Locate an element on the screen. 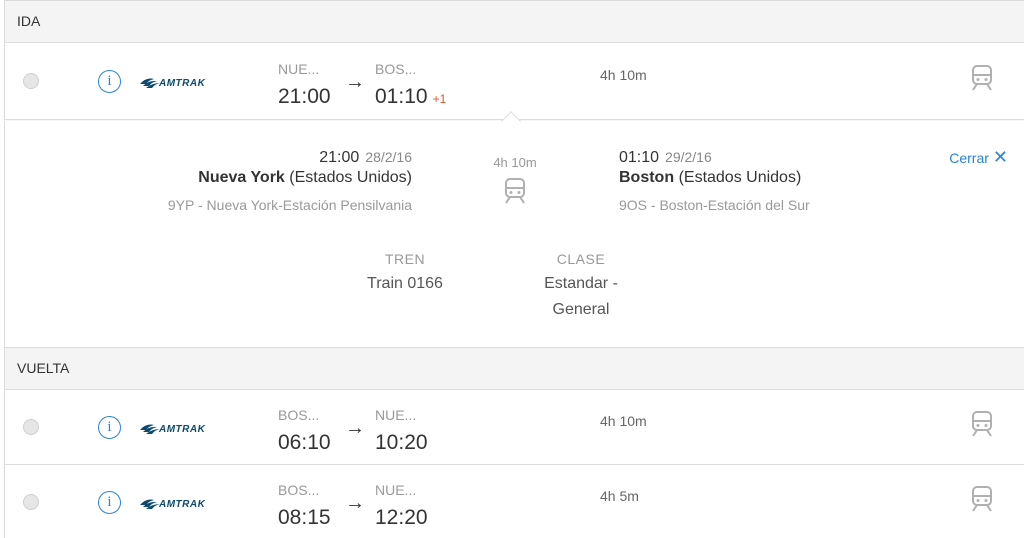 The image size is (1024, 538). depart-city-line: Nueva York (Estados Unidos) is located at coordinates (305, 178).